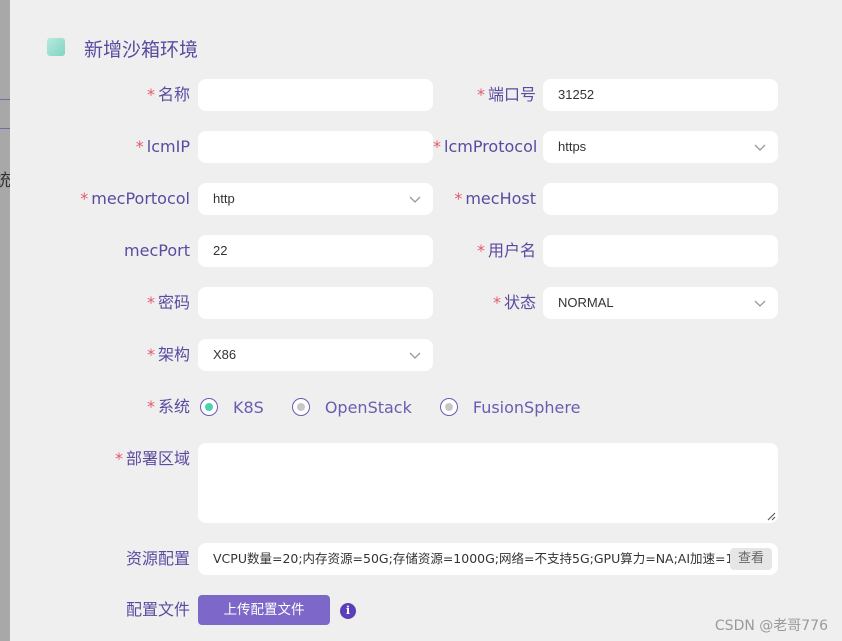  I want to click on username-input, so click(660, 251).